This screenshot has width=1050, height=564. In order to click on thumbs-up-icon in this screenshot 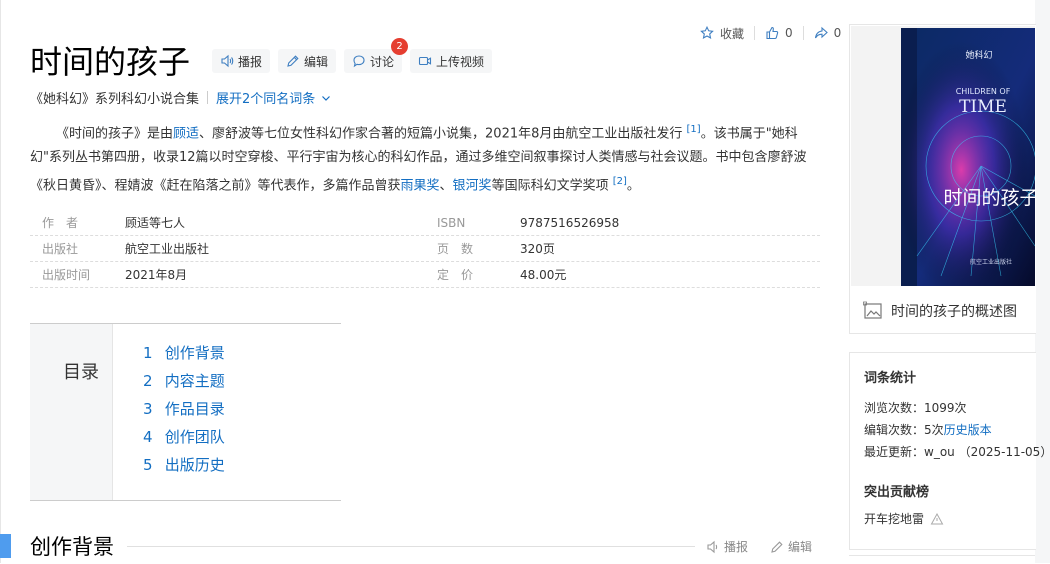, I will do `click(772, 33)`.